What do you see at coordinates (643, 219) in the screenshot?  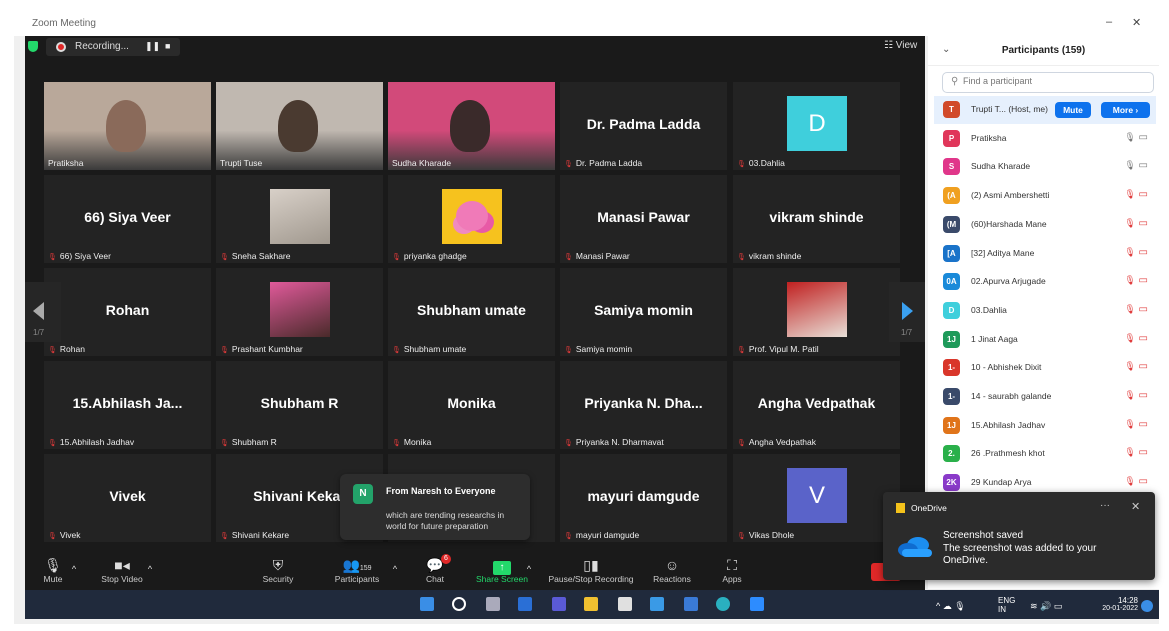 I see `participant-tile: Manasi Pawar 🎙 Manasi Pawar` at bounding box center [643, 219].